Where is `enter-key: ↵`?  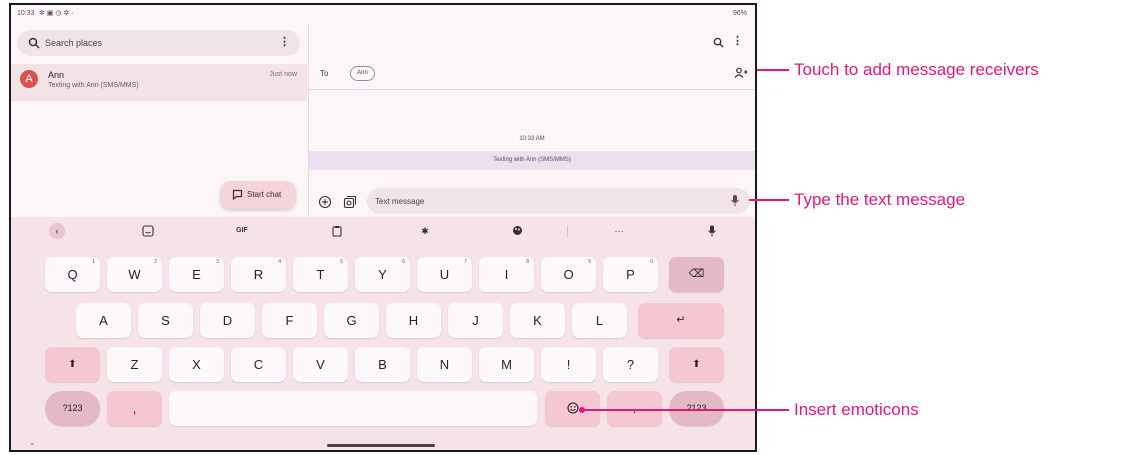
enter-key: ↵ is located at coordinates (681, 320).